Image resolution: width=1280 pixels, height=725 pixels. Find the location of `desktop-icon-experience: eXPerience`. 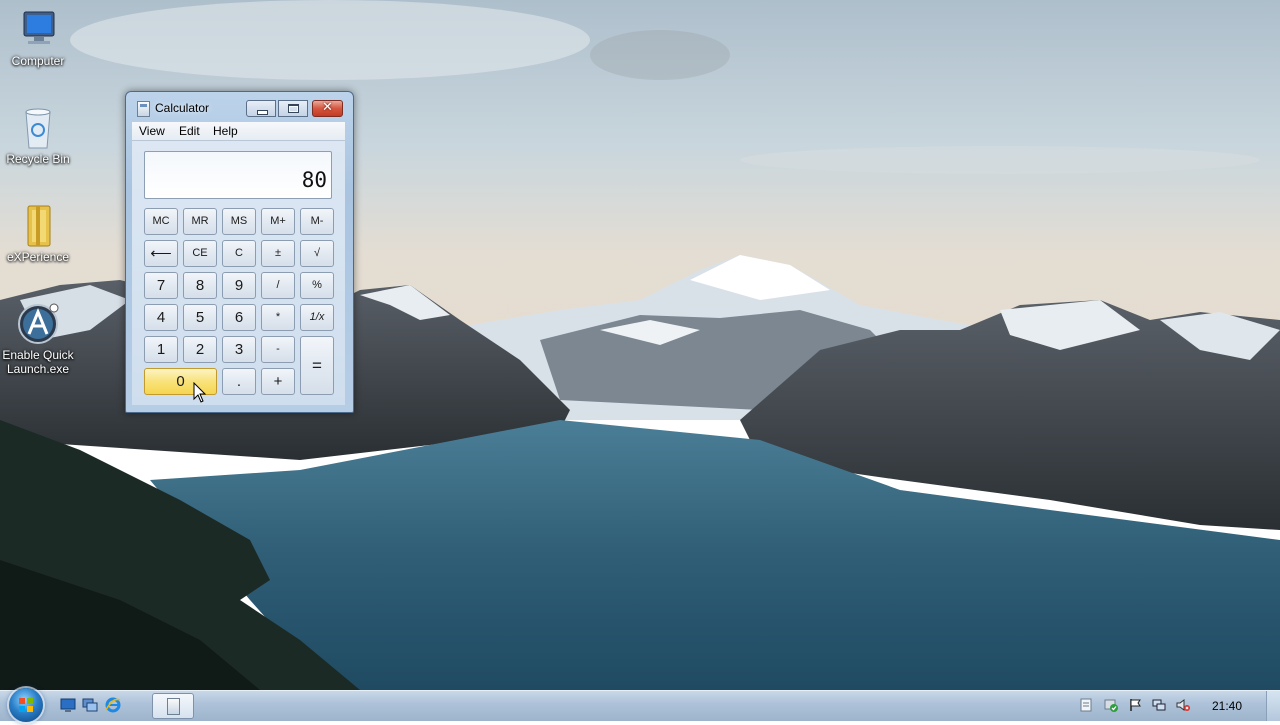

desktop-icon-experience: eXPerience is located at coordinates (38, 234).